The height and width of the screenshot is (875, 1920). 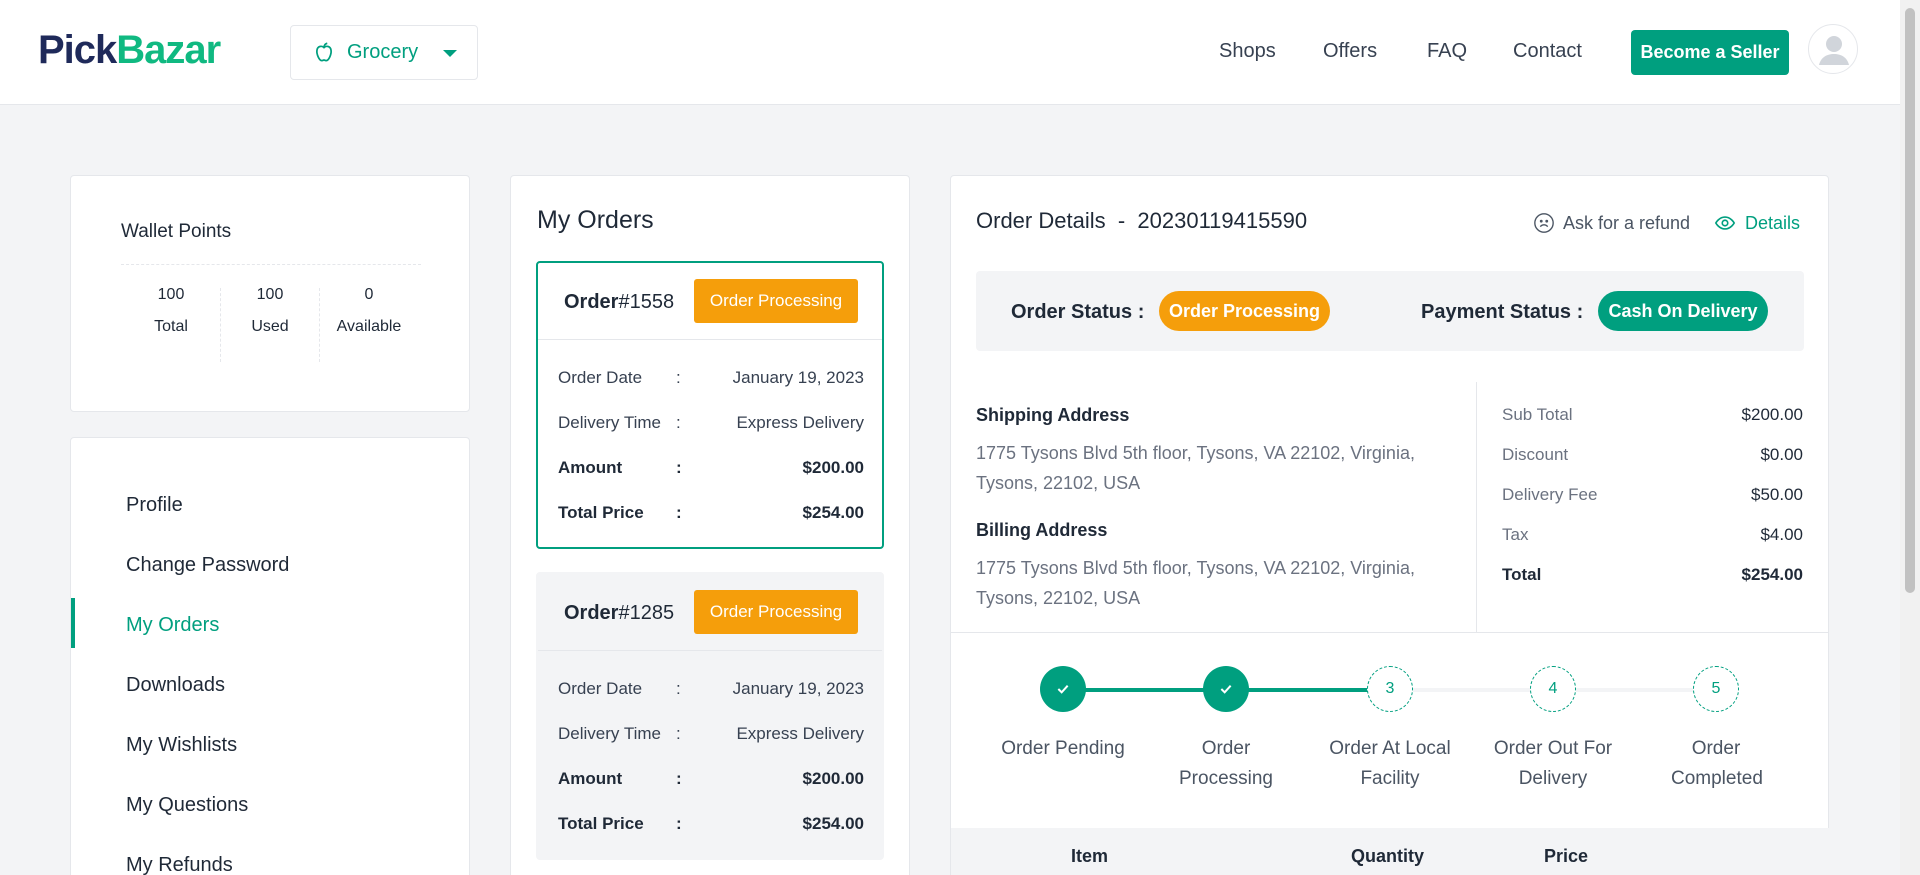 What do you see at coordinates (1652, 494) in the screenshot?
I see `summary-delivery-fee: Delivery Fee $50.00` at bounding box center [1652, 494].